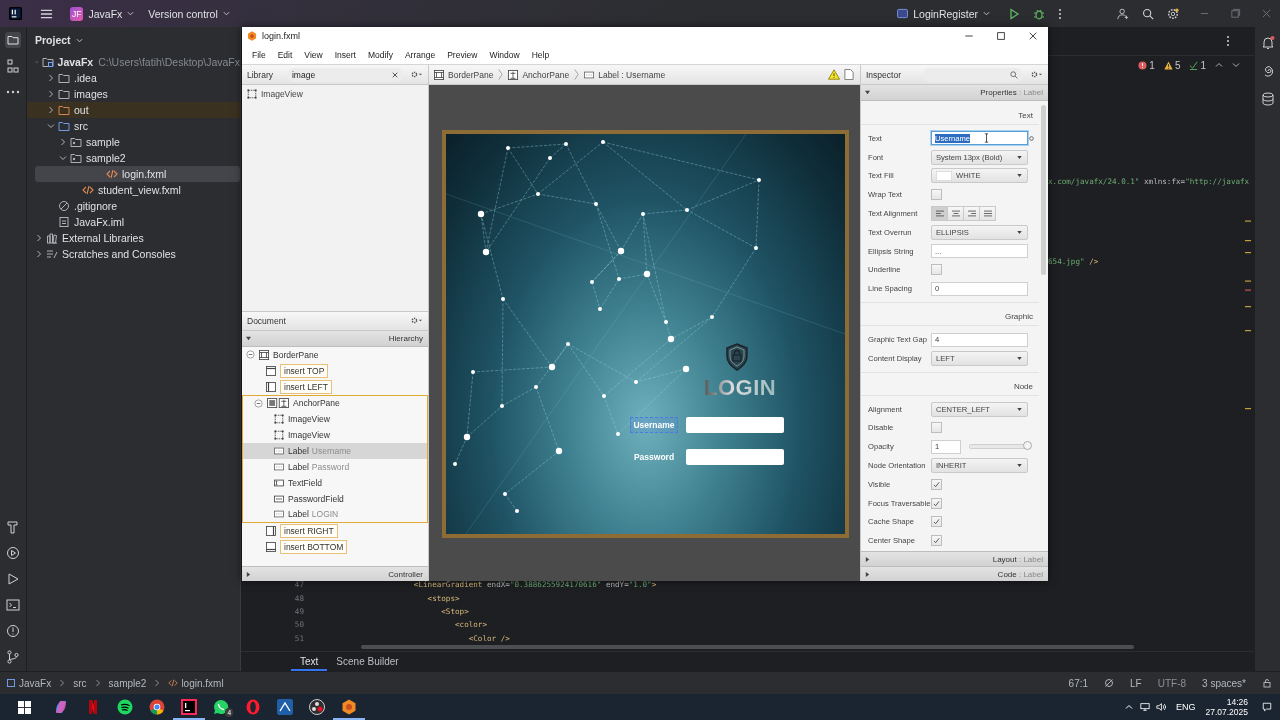 This screenshot has height=720, width=1280. Describe the element at coordinates (313, 54) in the screenshot. I see `menu-item: View` at that location.